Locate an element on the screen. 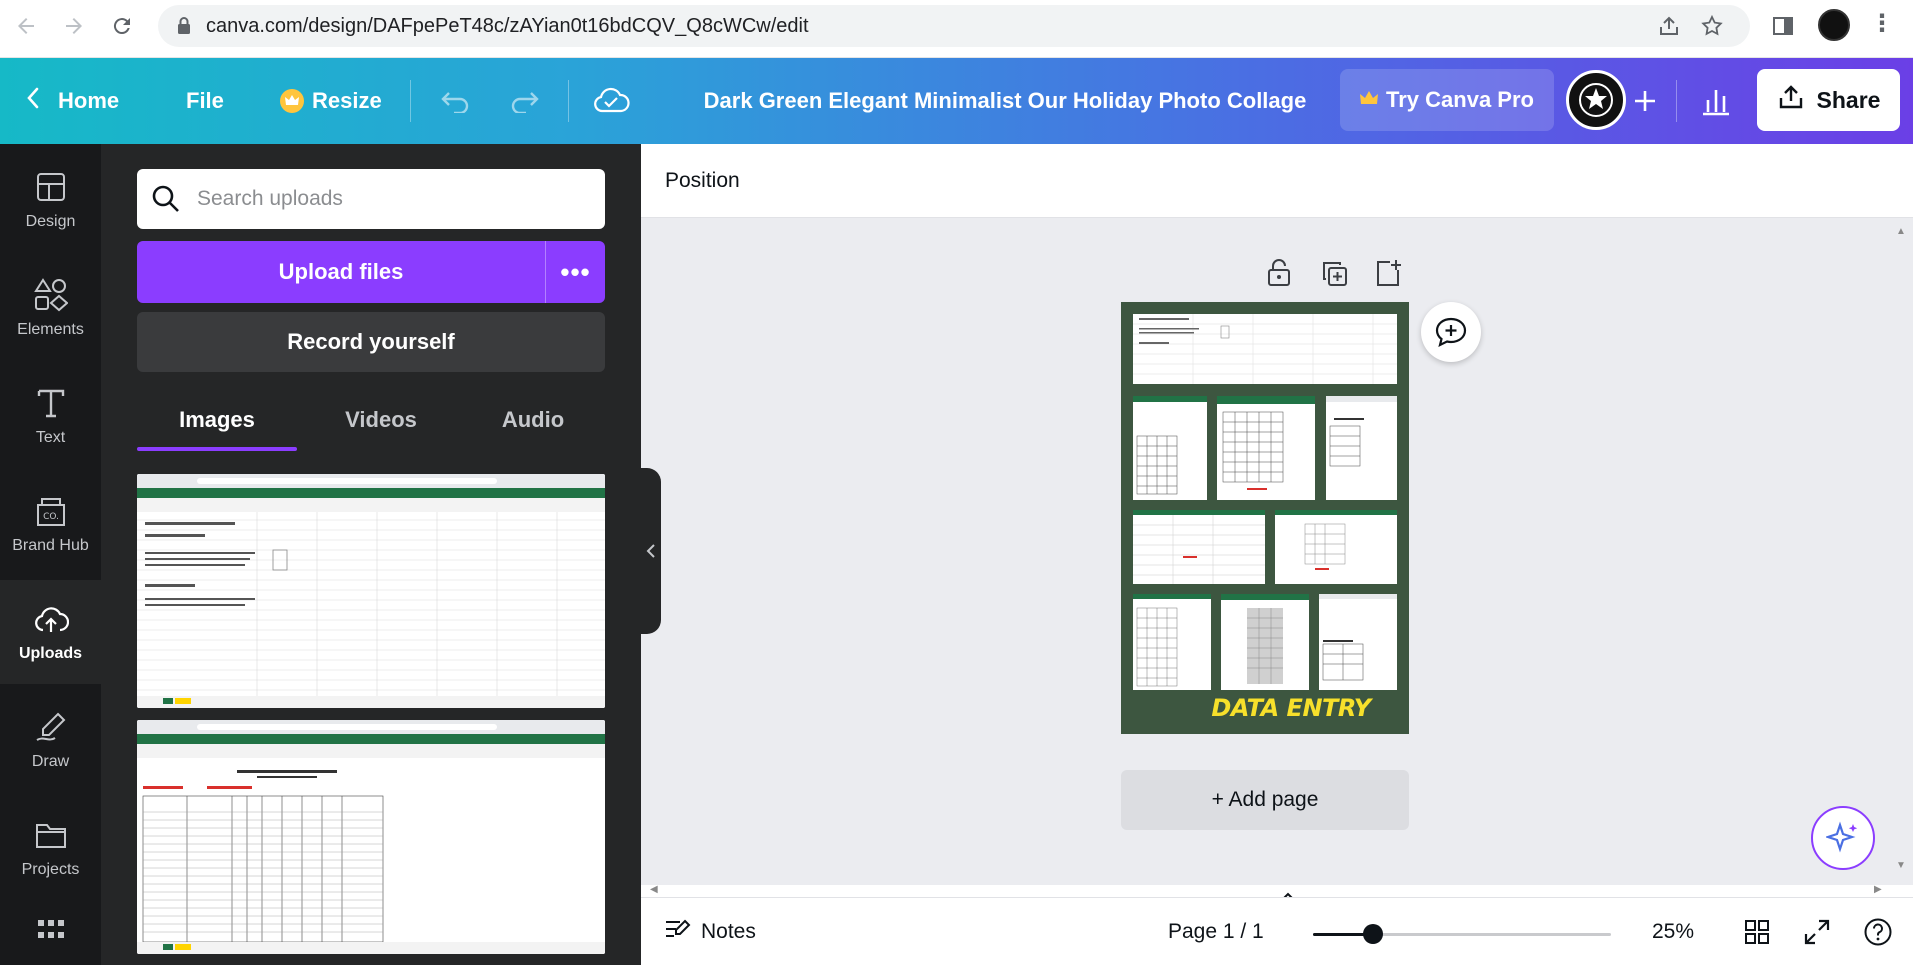 Image resolution: width=1913 pixels, height=966 pixels. rail-item-brand-hub: CO. Brand Hub is located at coordinates (50, 524).